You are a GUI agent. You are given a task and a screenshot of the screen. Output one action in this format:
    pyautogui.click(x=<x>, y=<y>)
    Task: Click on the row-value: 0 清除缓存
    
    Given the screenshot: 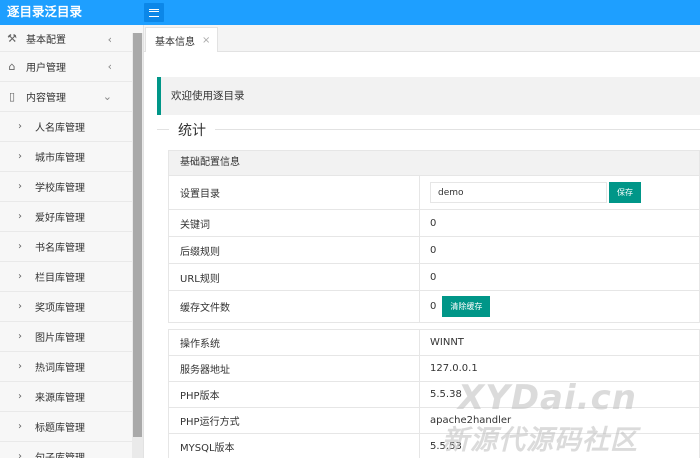 What is the action you would take?
    pyautogui.click(x=559, y=306)
    